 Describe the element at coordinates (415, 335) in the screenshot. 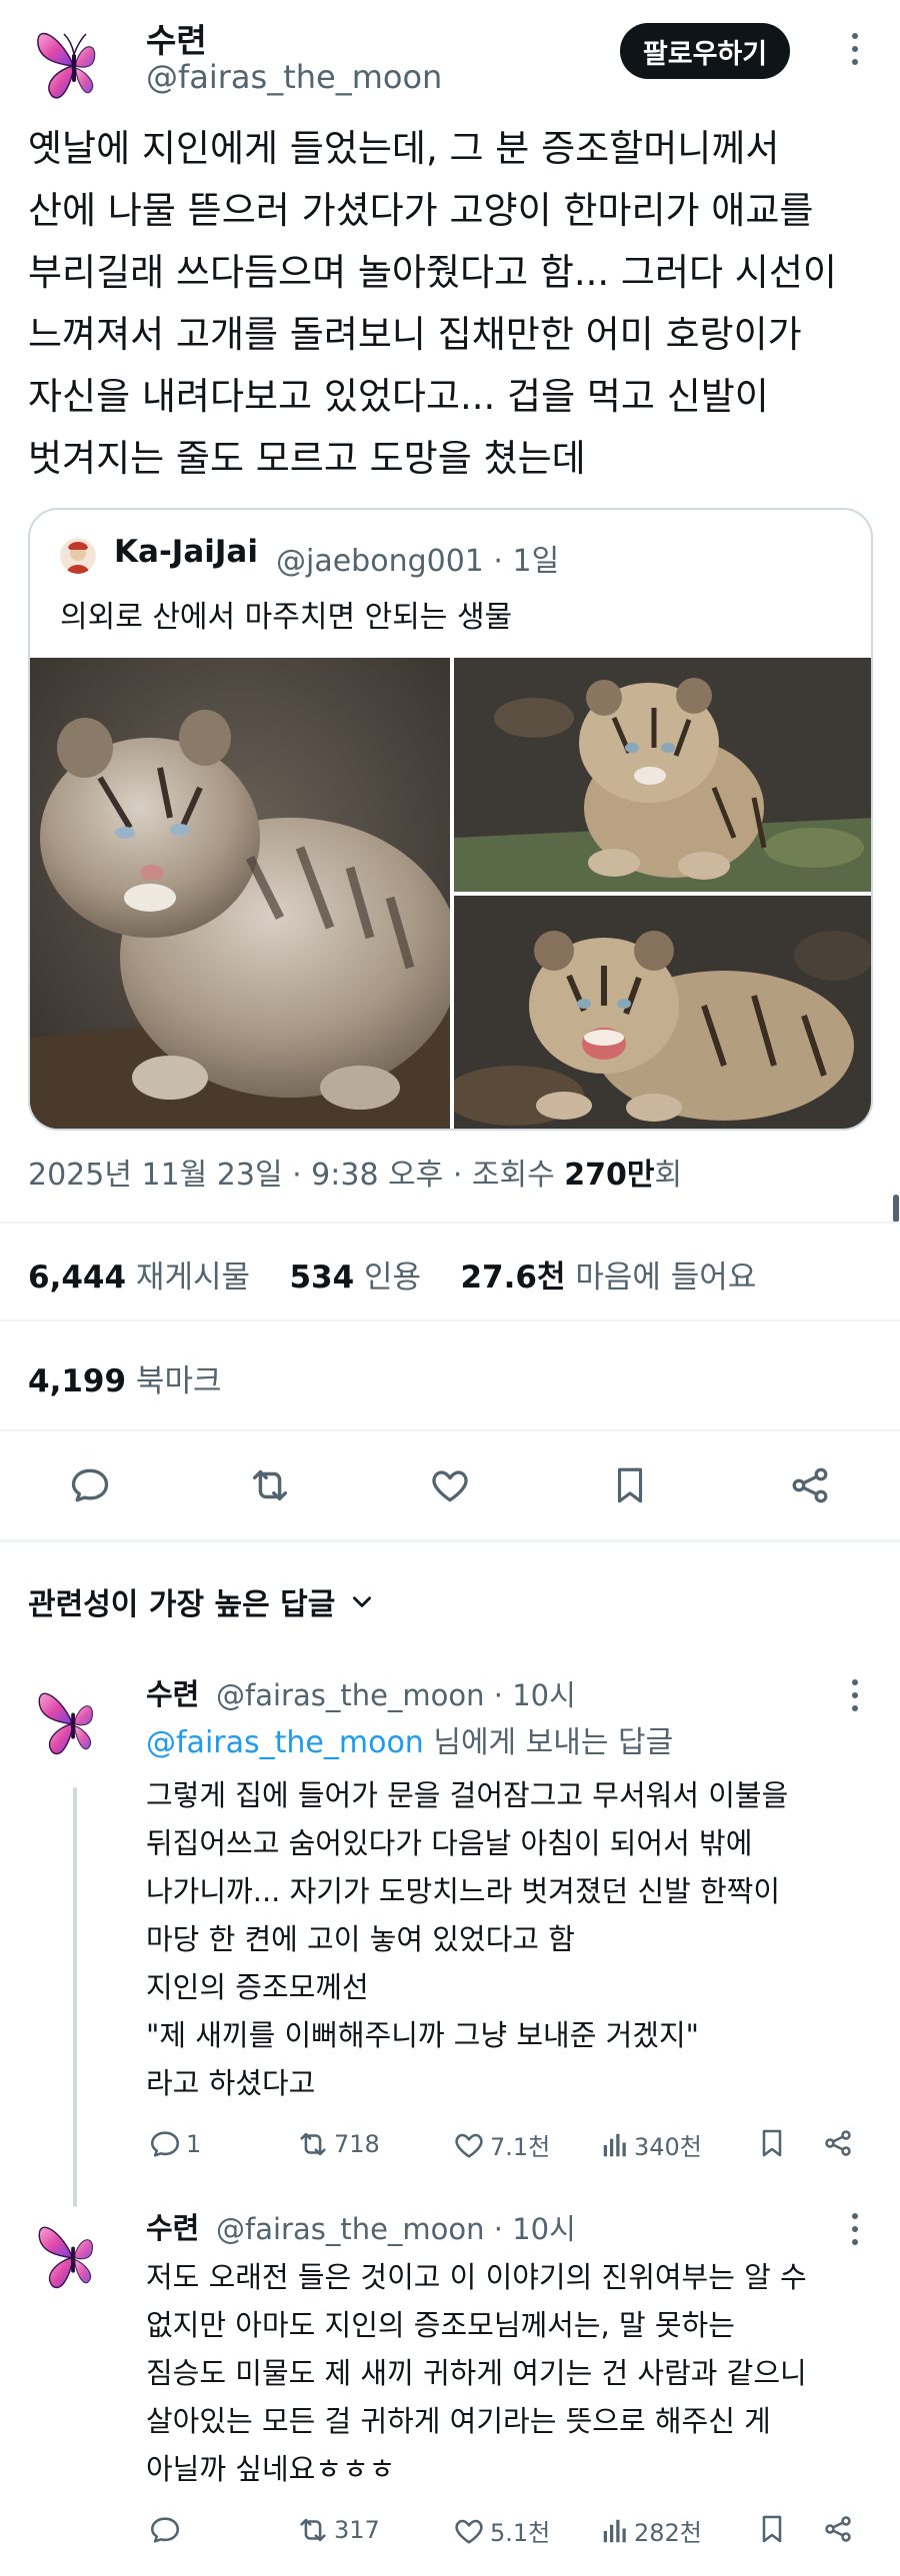

I see `tweet-line: 느껴져서 고개를 돌려보니 집채만한 어미 호랑이가` at that location.